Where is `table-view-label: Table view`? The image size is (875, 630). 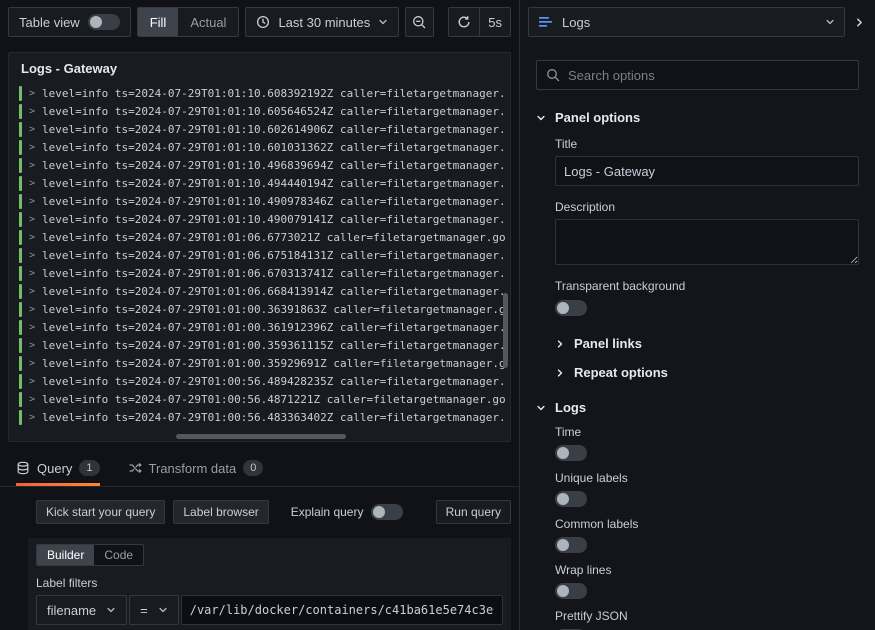 table-view-label: Table view is located at coordinates (49, 22).